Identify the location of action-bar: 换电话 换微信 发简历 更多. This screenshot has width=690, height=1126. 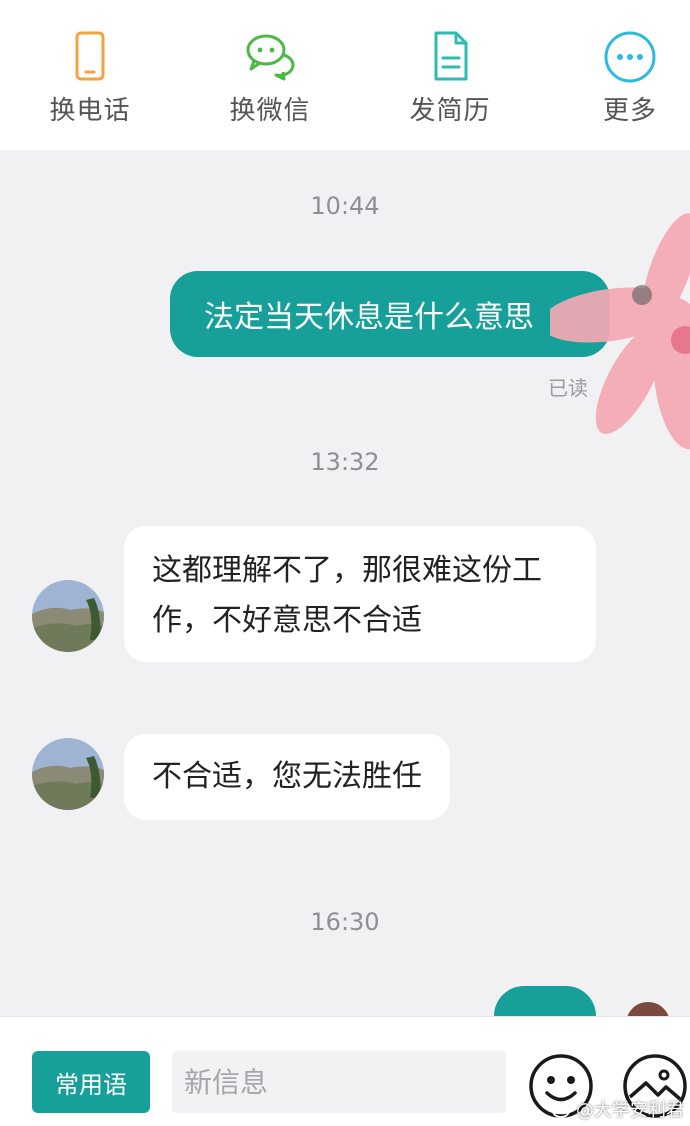
(345, 75).